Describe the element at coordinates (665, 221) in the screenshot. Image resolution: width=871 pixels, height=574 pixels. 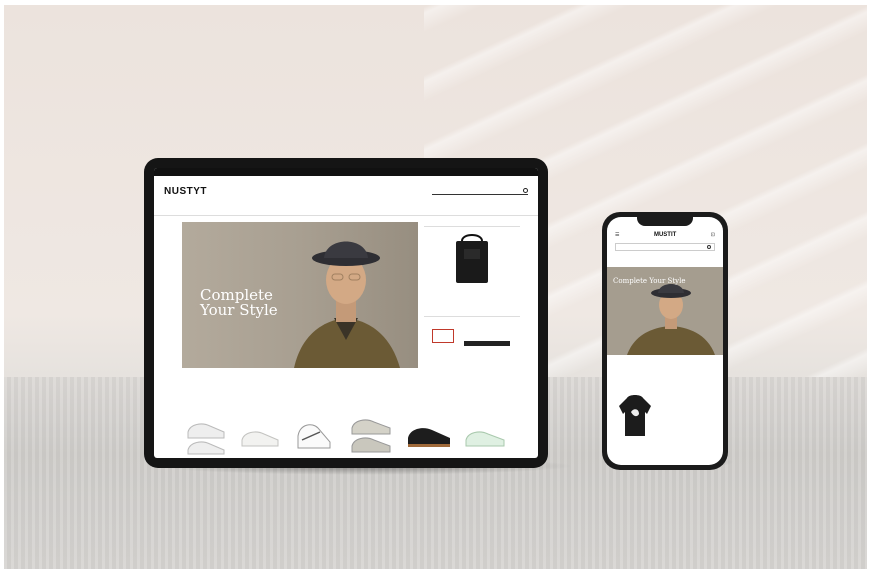
I see `phone-notch` at that location.